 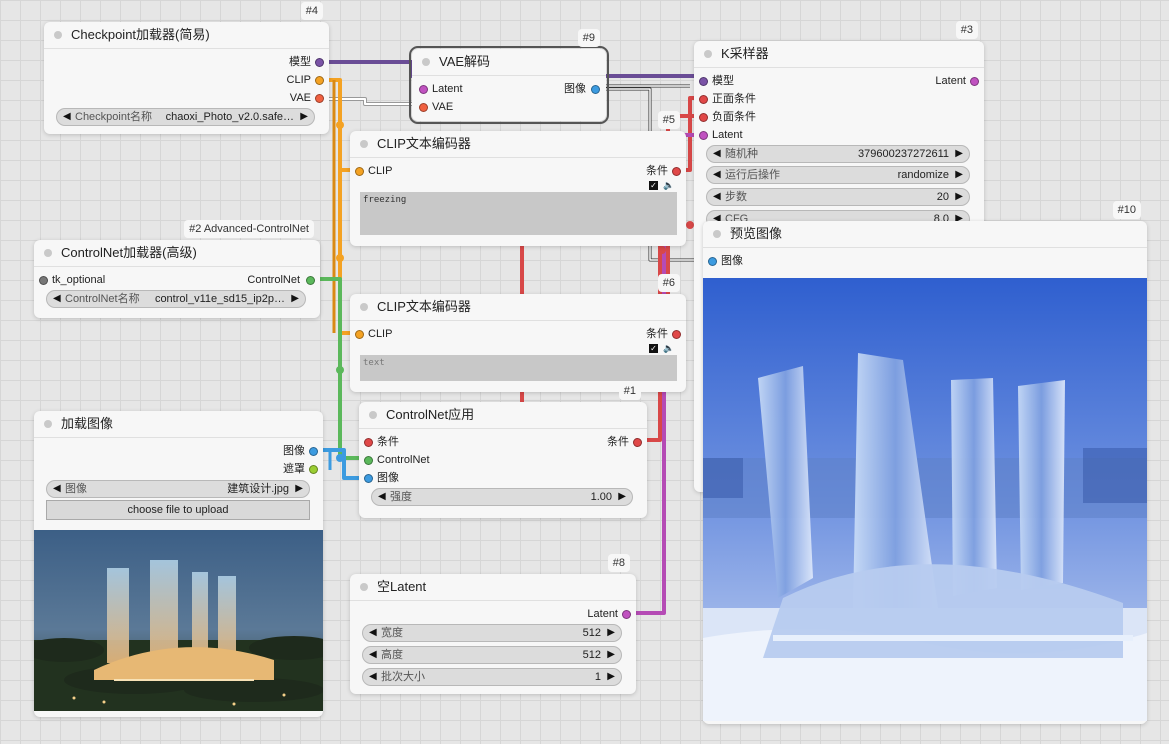 I want to click on upload-button: choose file to upload, so click(x=178, y=510).